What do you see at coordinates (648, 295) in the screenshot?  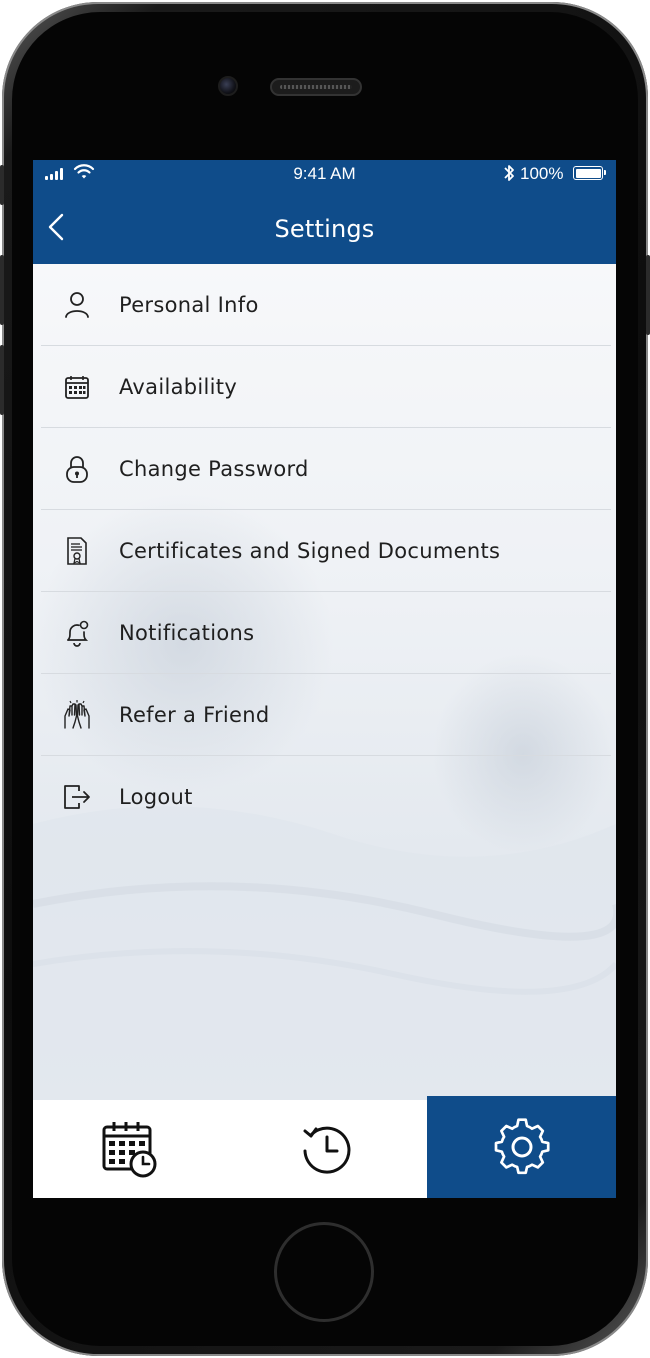 I see `power-button` at bounding box center [648, 295].